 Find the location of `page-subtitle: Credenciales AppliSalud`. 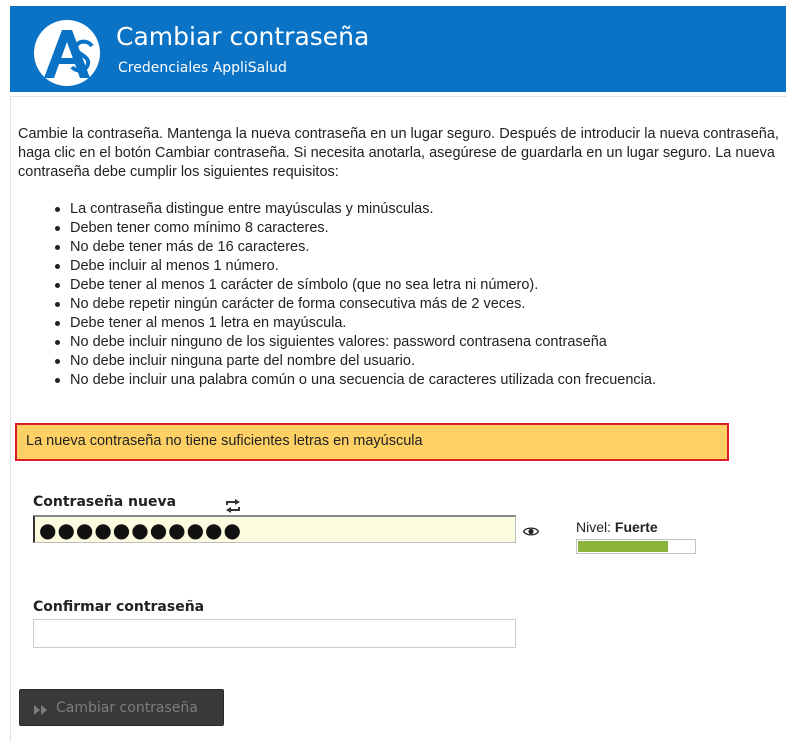

page-subtitle: Credenciales AppliSalud is located at coordinates (202, 68).